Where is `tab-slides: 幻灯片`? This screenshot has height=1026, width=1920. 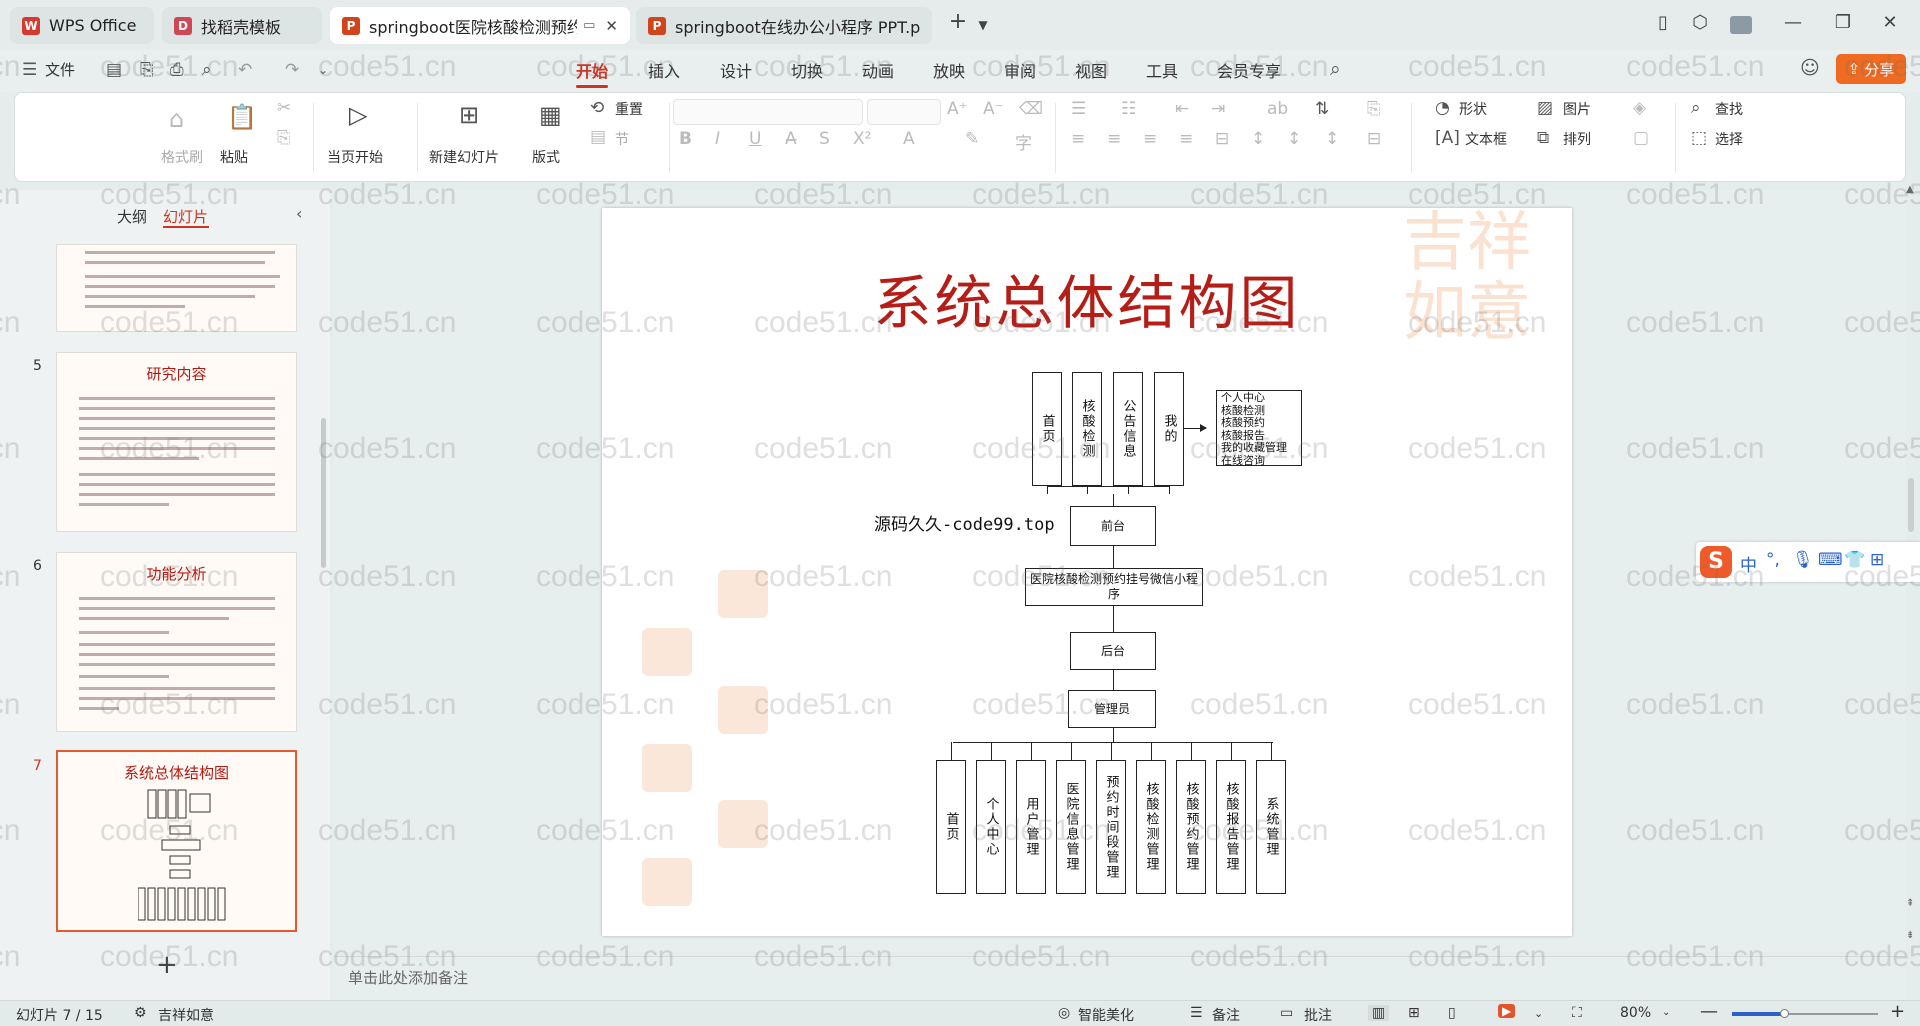
tab-slides: 幻灯片 is located at coordinates (185, 216).